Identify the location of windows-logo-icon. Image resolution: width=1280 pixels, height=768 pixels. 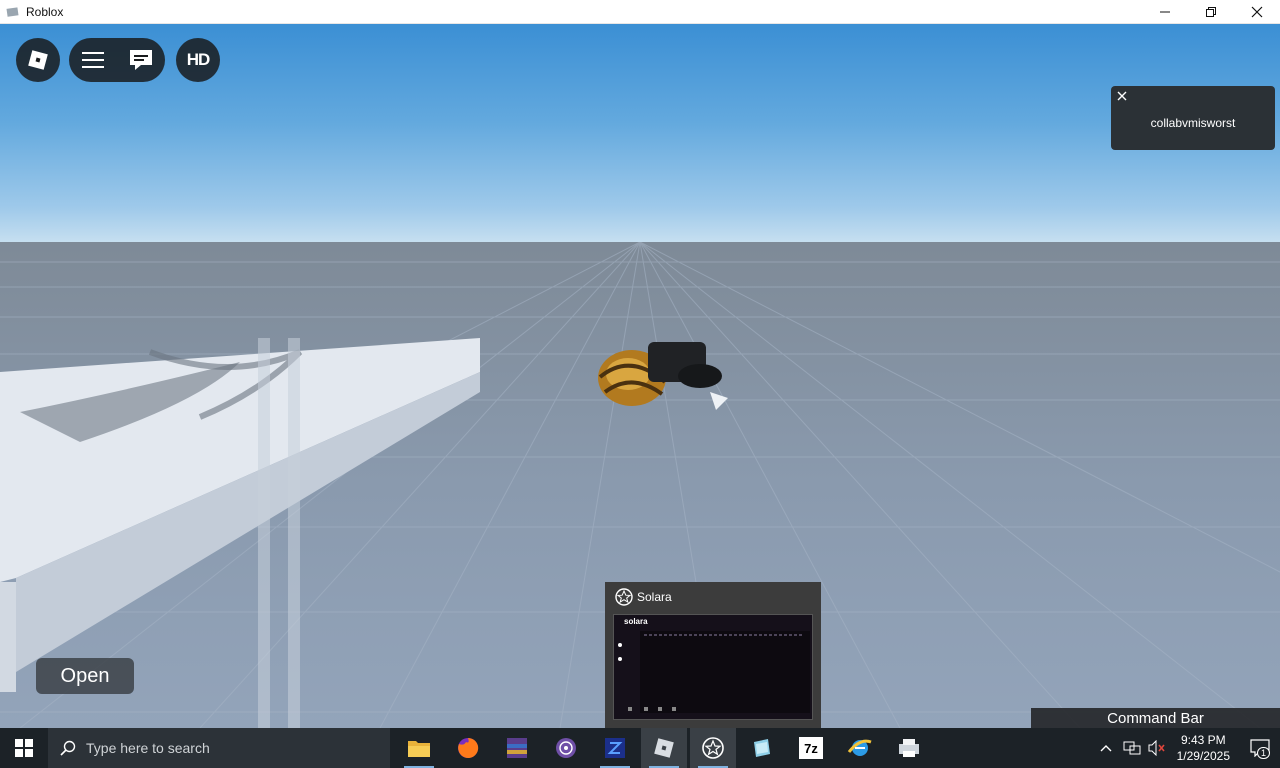
(24, 748).